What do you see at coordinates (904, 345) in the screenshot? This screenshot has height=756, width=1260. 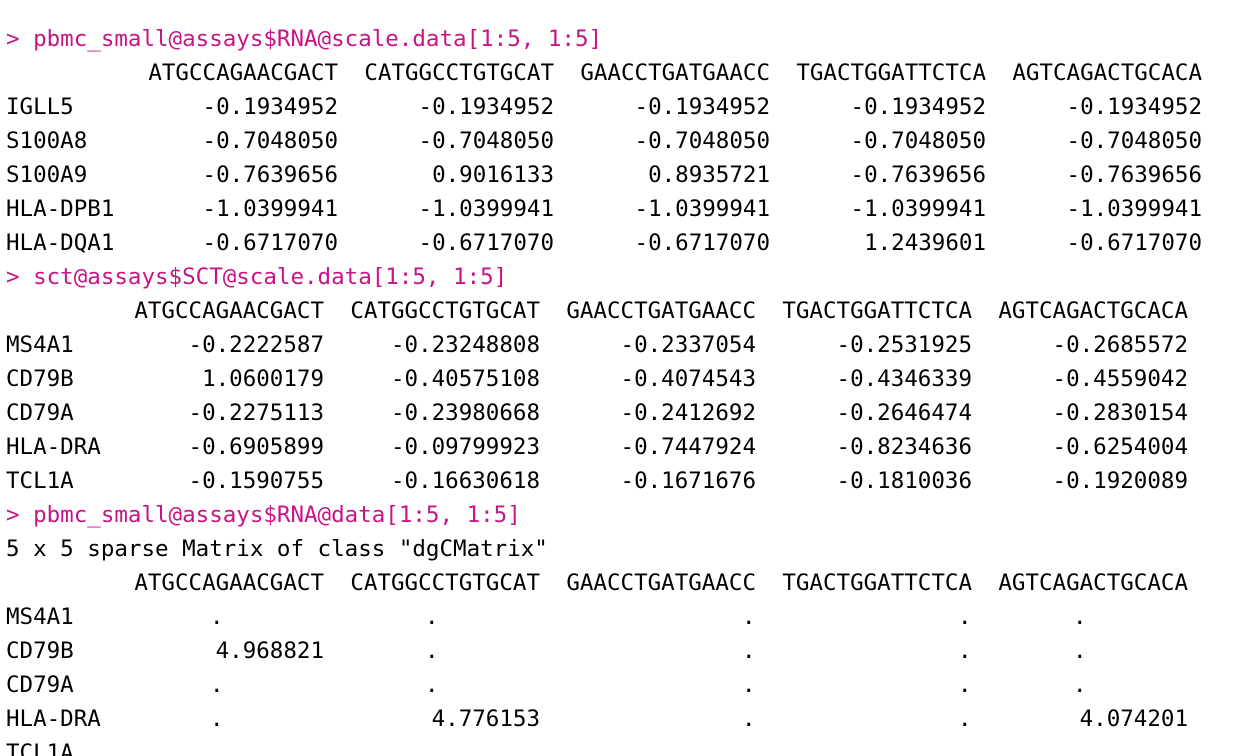 I see `matrix-cell: -0.2531925` at bounding box center [904, 345].